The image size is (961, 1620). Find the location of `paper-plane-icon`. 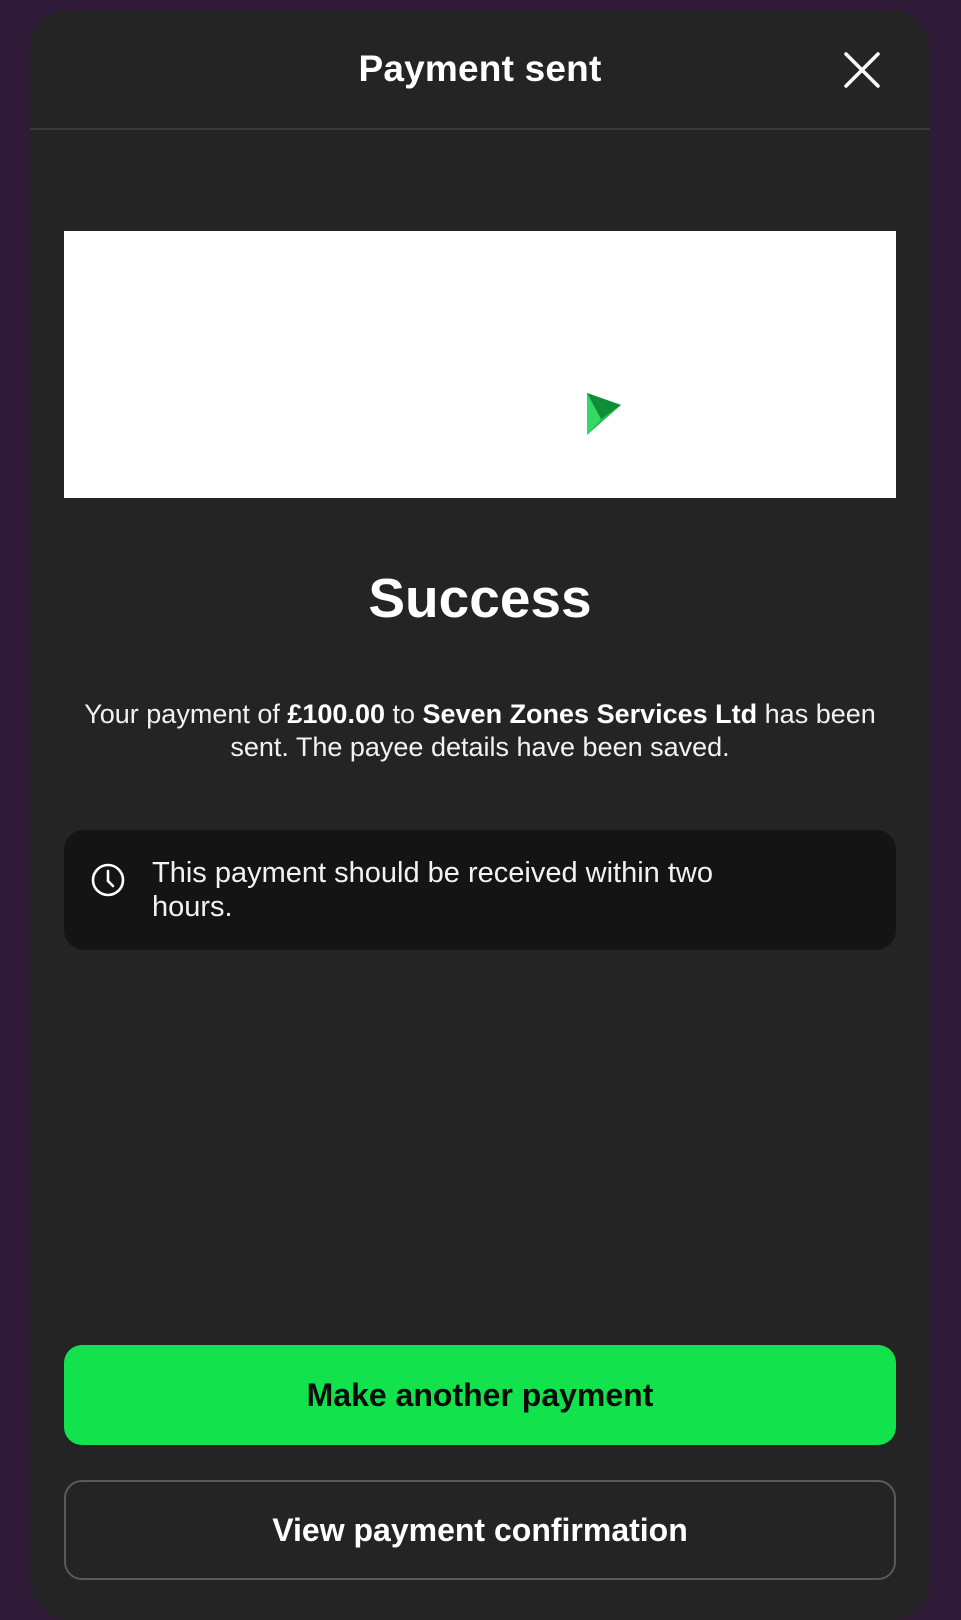

paper-plane-icon is located at coordinates (604, 414).